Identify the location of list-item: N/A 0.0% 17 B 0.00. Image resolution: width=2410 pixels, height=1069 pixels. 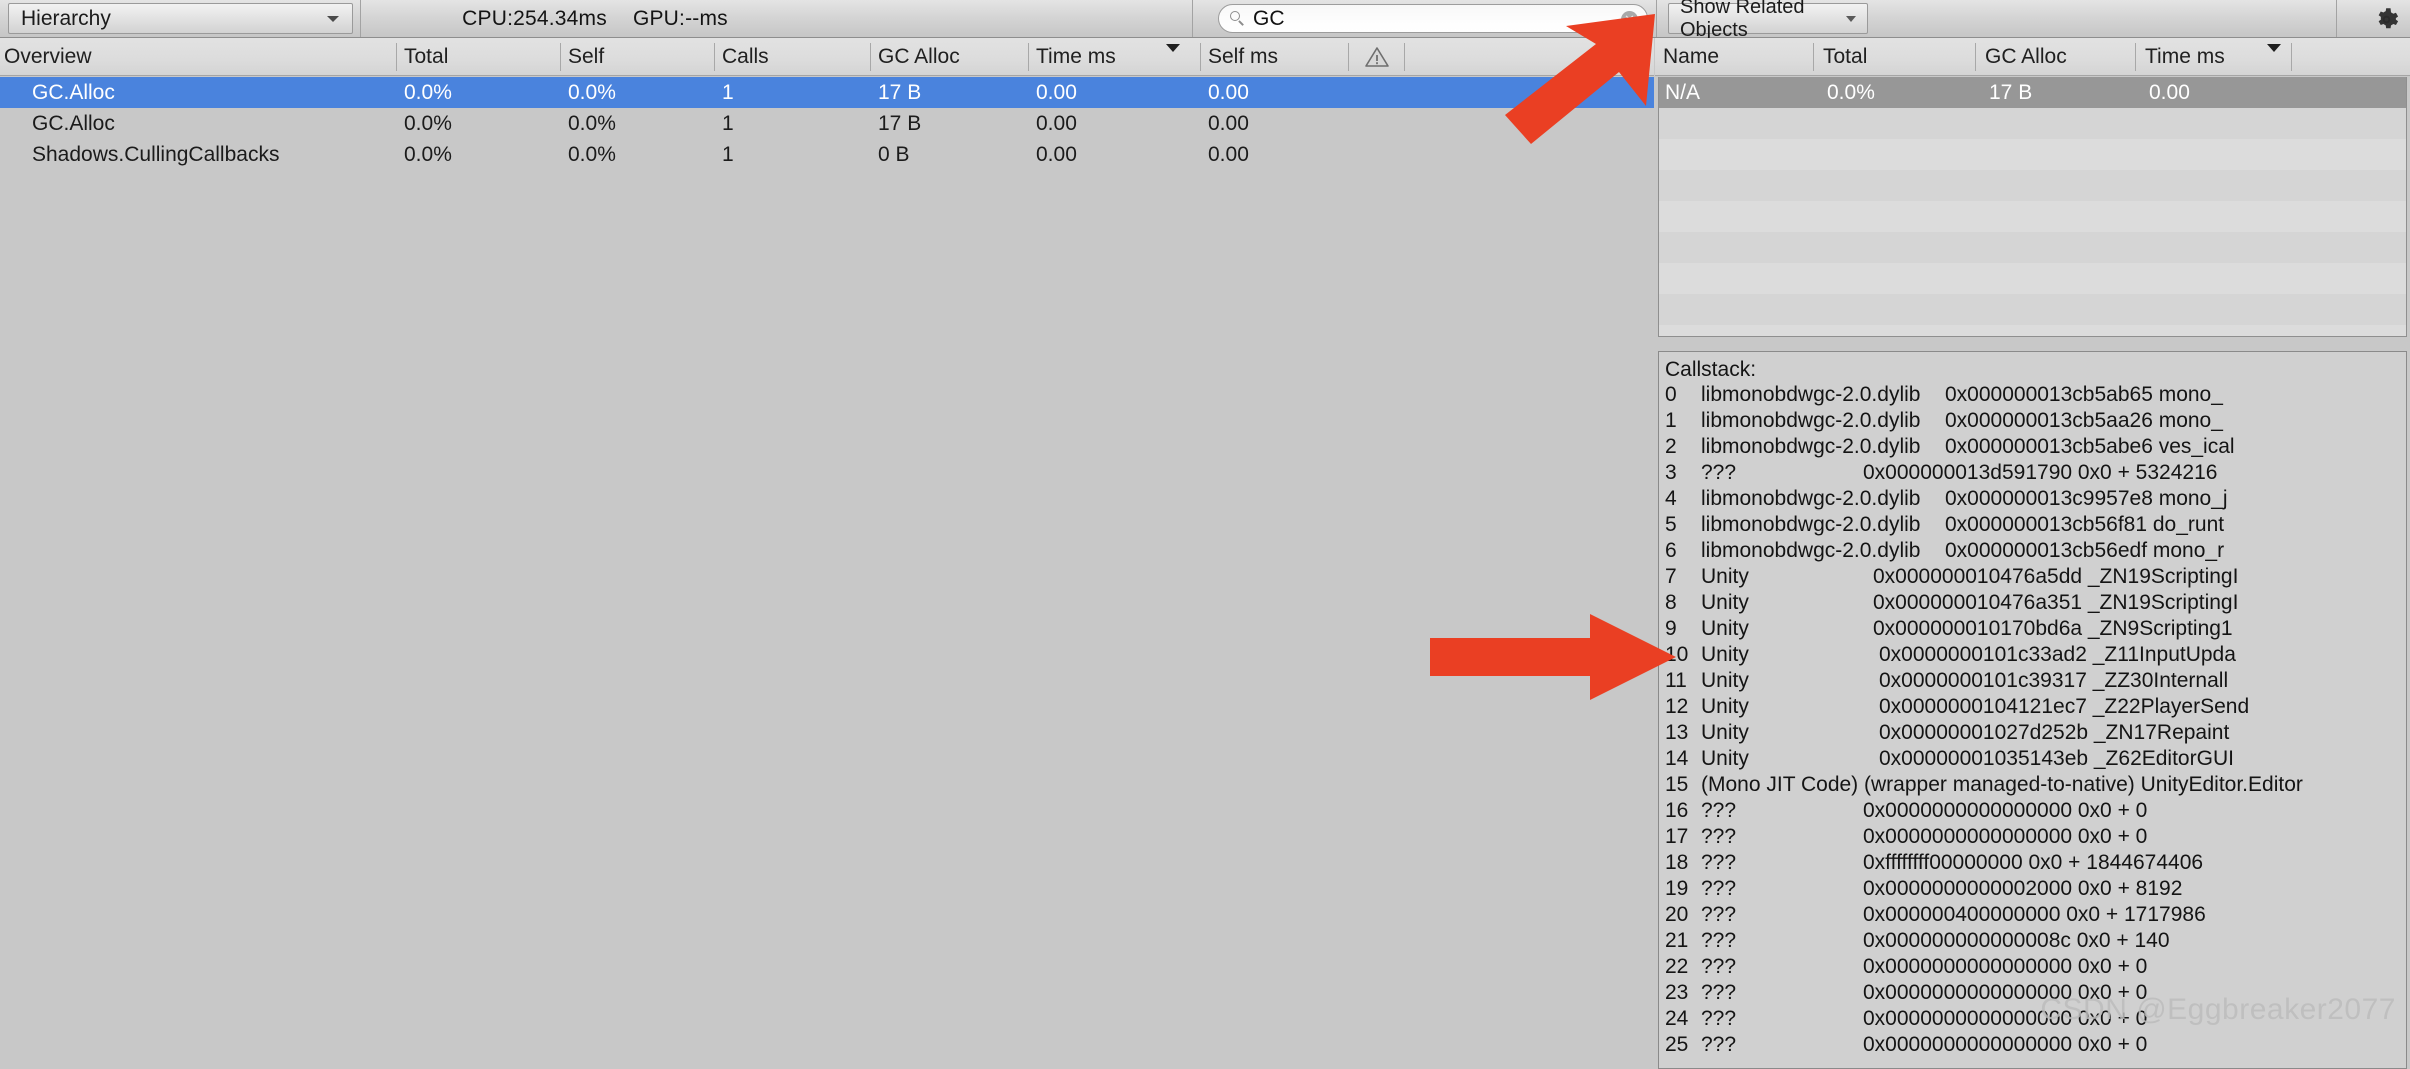
(2032, 92).